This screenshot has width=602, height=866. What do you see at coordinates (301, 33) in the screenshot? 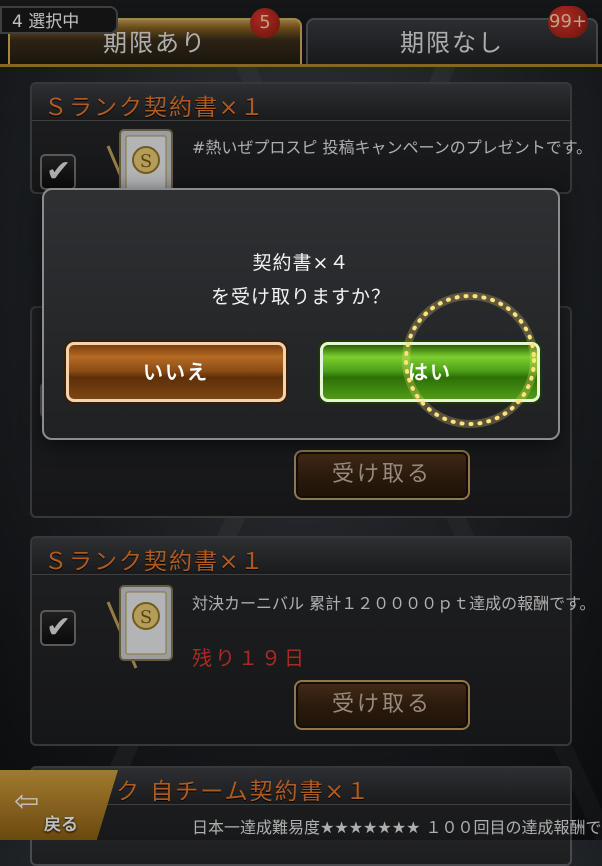
I see `tab-bar: 期限あり 5 期限なし 99+ 4 選択中` at bounding box center [301, 33].